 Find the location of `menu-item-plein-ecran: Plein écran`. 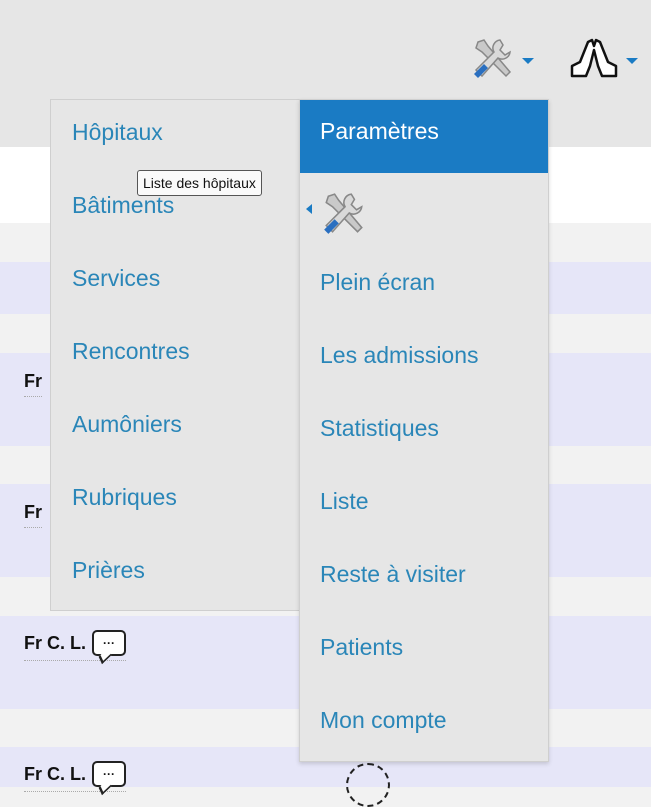

menu-item-plein-ecran: Plein écran is located at coordinates (377, 282).